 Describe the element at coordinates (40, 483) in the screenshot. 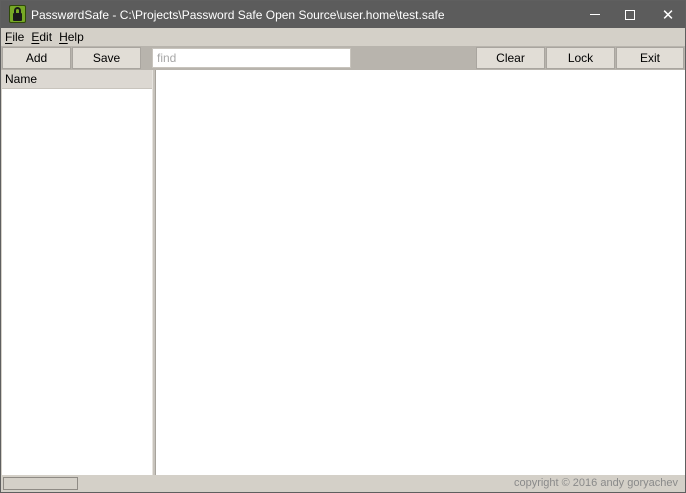

I see `progress-bar` at that location.